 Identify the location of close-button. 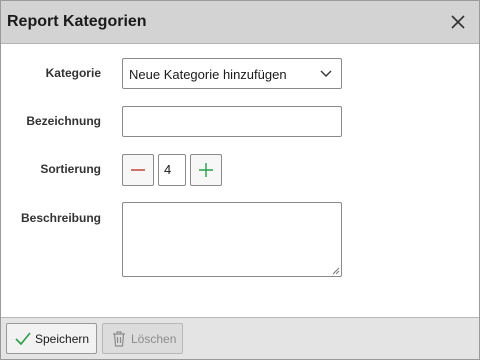
(458, 22).